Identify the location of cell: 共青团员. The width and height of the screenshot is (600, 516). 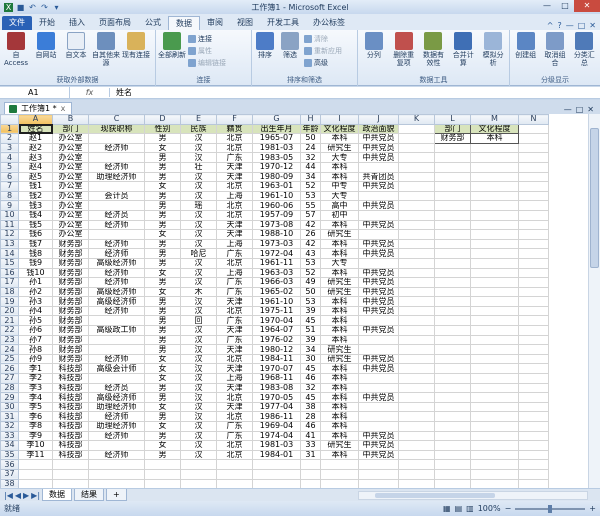
(378, 177).